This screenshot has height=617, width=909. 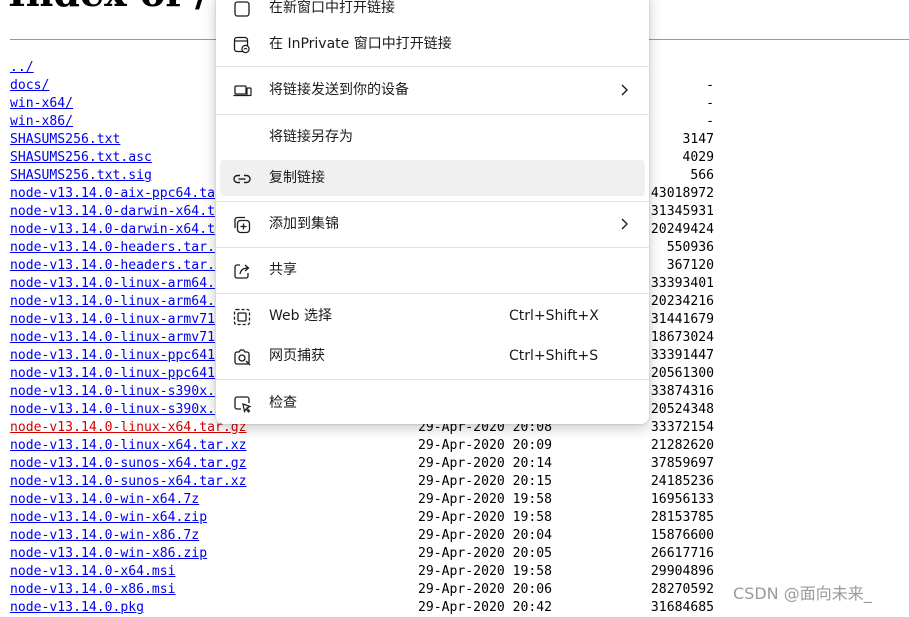 What do you see at coordinates (485, 445) in the screenshot?
I see `file-date: 29-Apr-2020 20:09` at bounding box center [485, 445].